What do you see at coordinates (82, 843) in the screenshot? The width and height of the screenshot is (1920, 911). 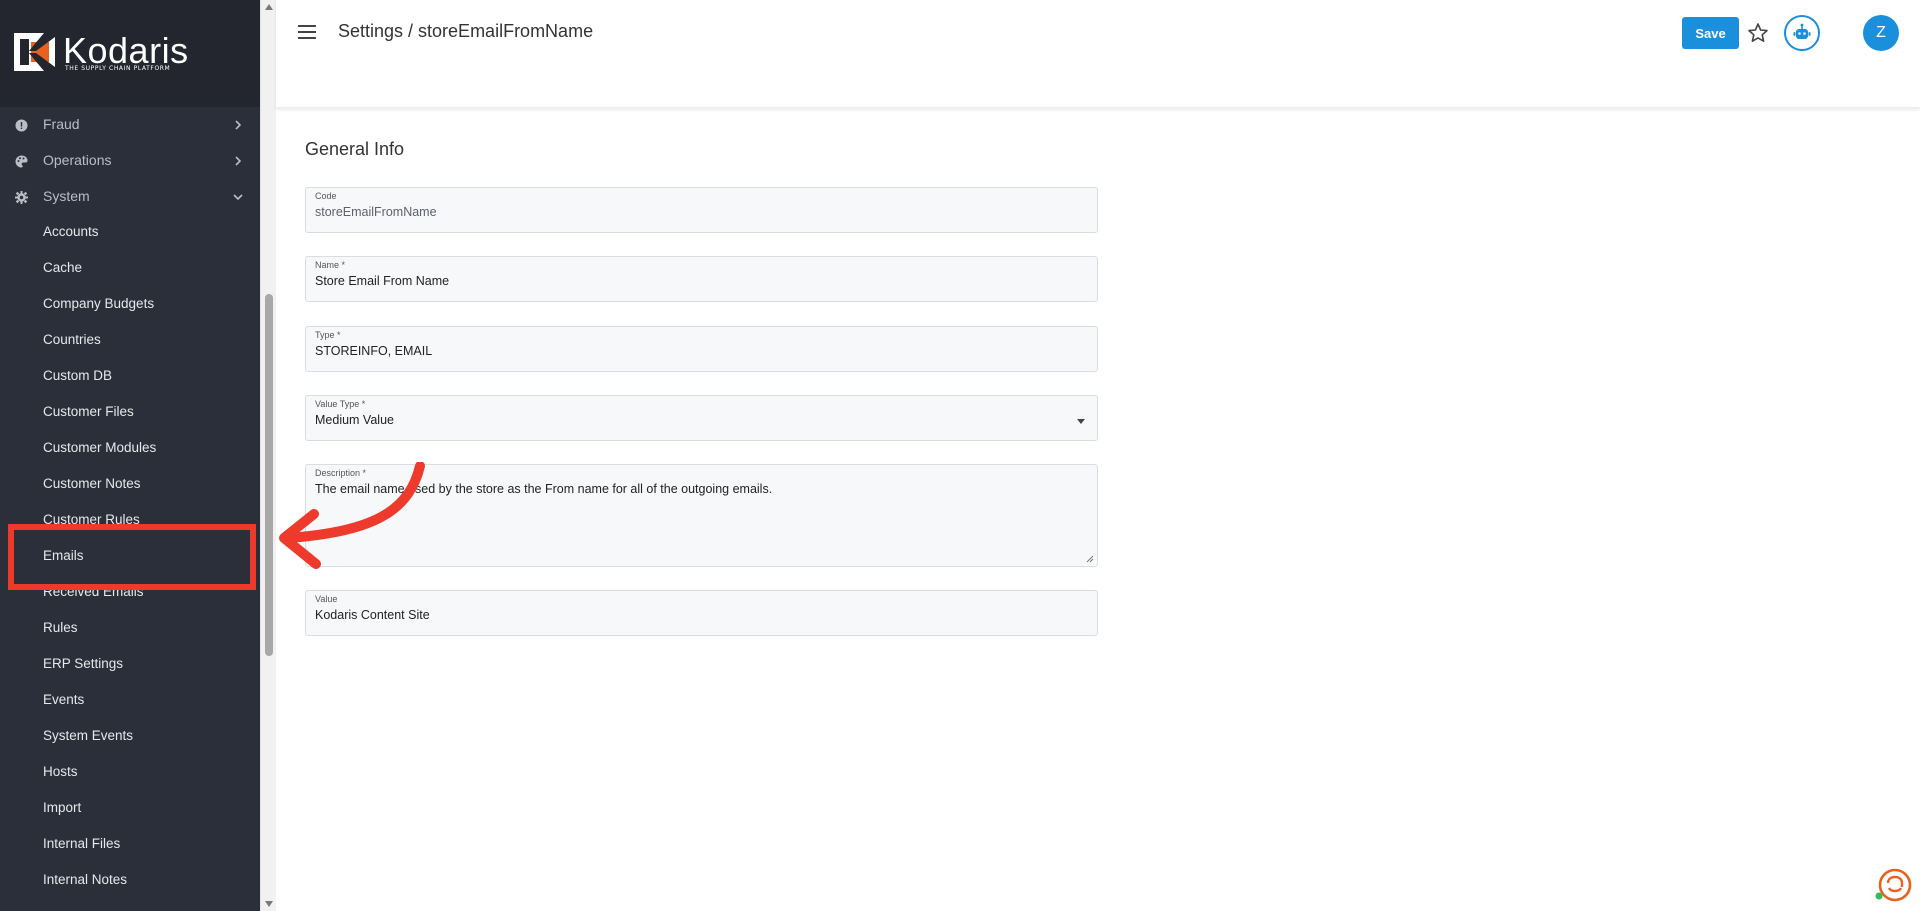 I see `sidebar-item-label: Internal Files` at bounding box center [82, 843].